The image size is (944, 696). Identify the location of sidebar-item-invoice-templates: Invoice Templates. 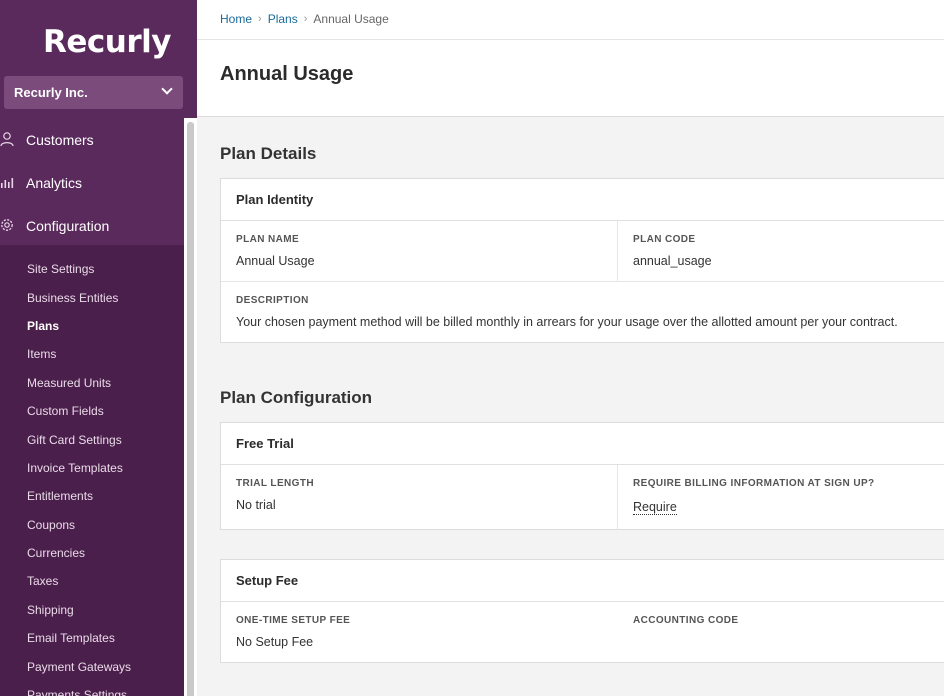
(92, 468).